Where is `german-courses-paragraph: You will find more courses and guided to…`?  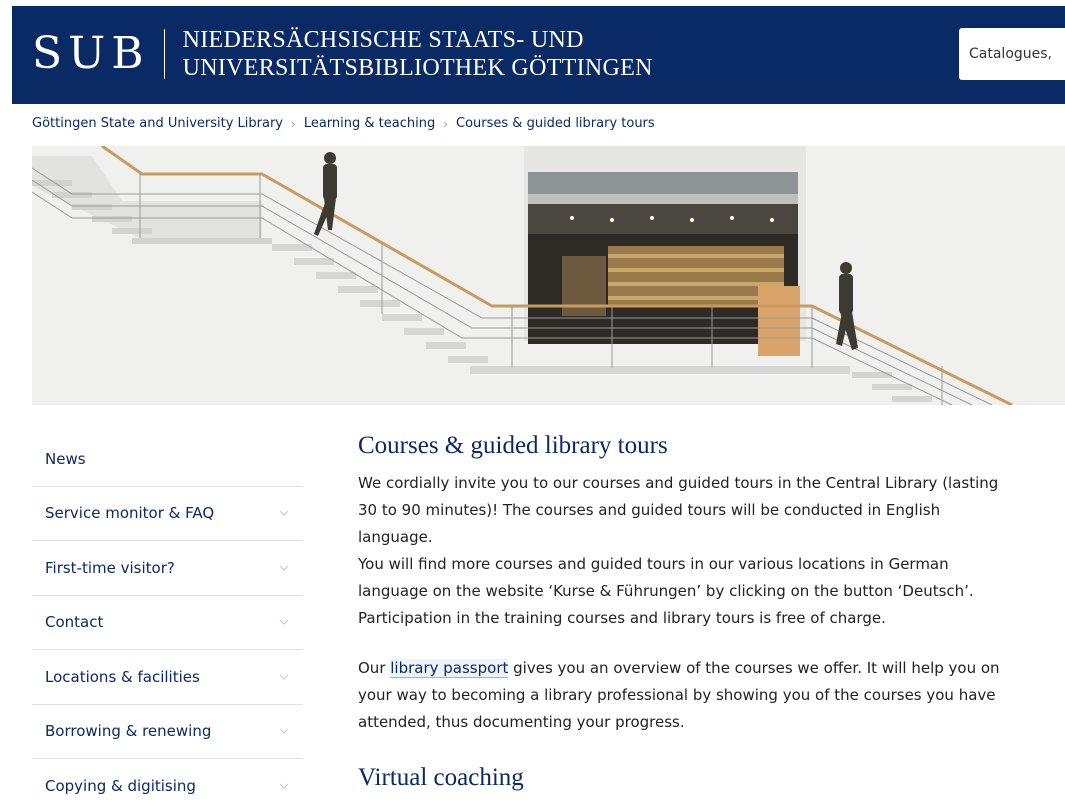 german-courses-paragraph: You will find more courses and guided to… is located at coordinates (666, 577).